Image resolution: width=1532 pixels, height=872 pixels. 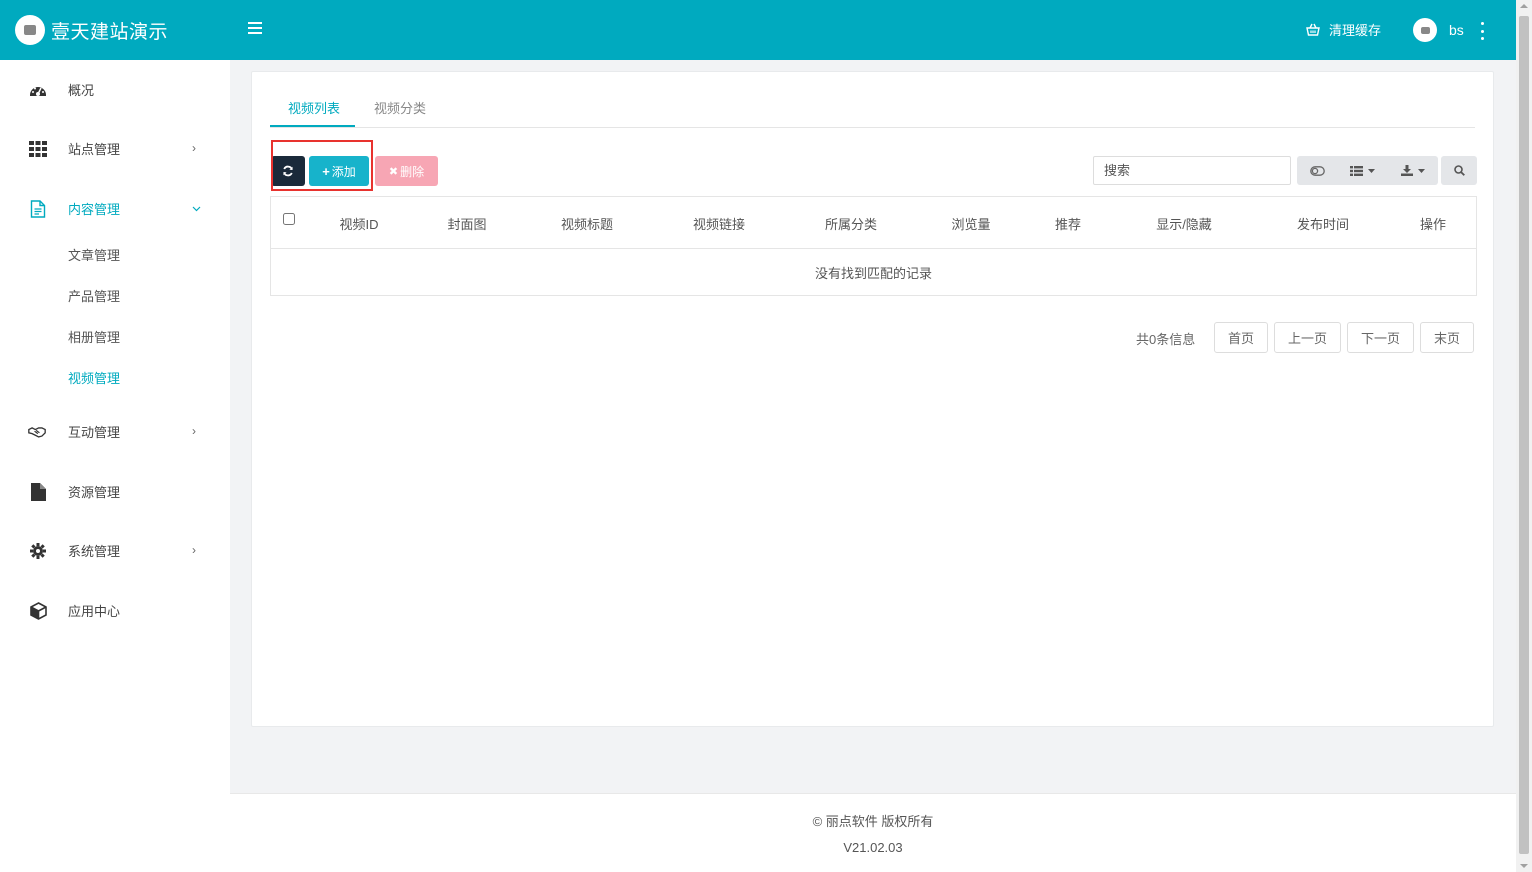 I want to click on column-header: 视频链接, so click(x=719, y=223).